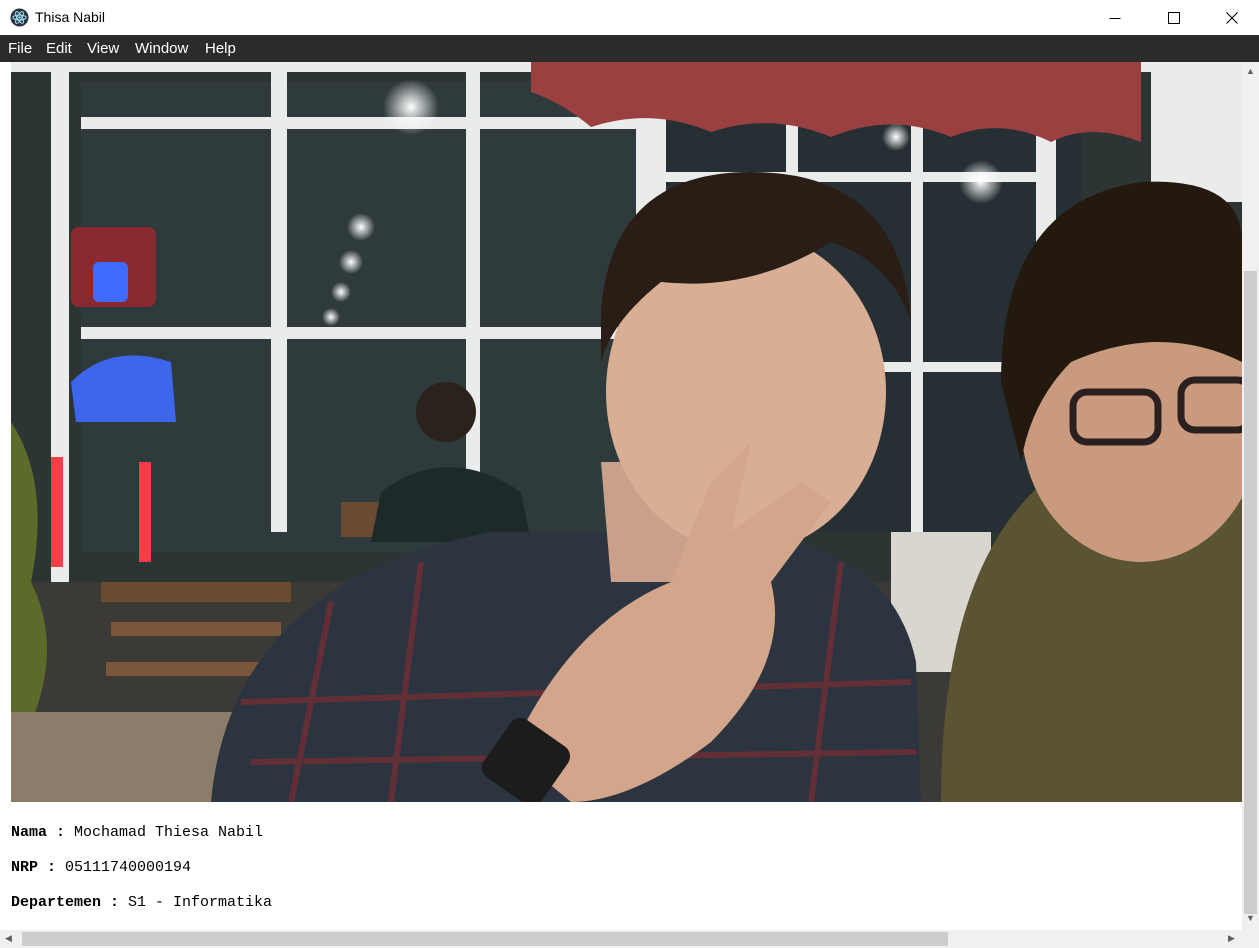 The height and width of the screenshot is (948, 1259). Describe the element at coordinates (70, 17) in the screenshot. I see `window-title: Thisa Nabil` at that location.